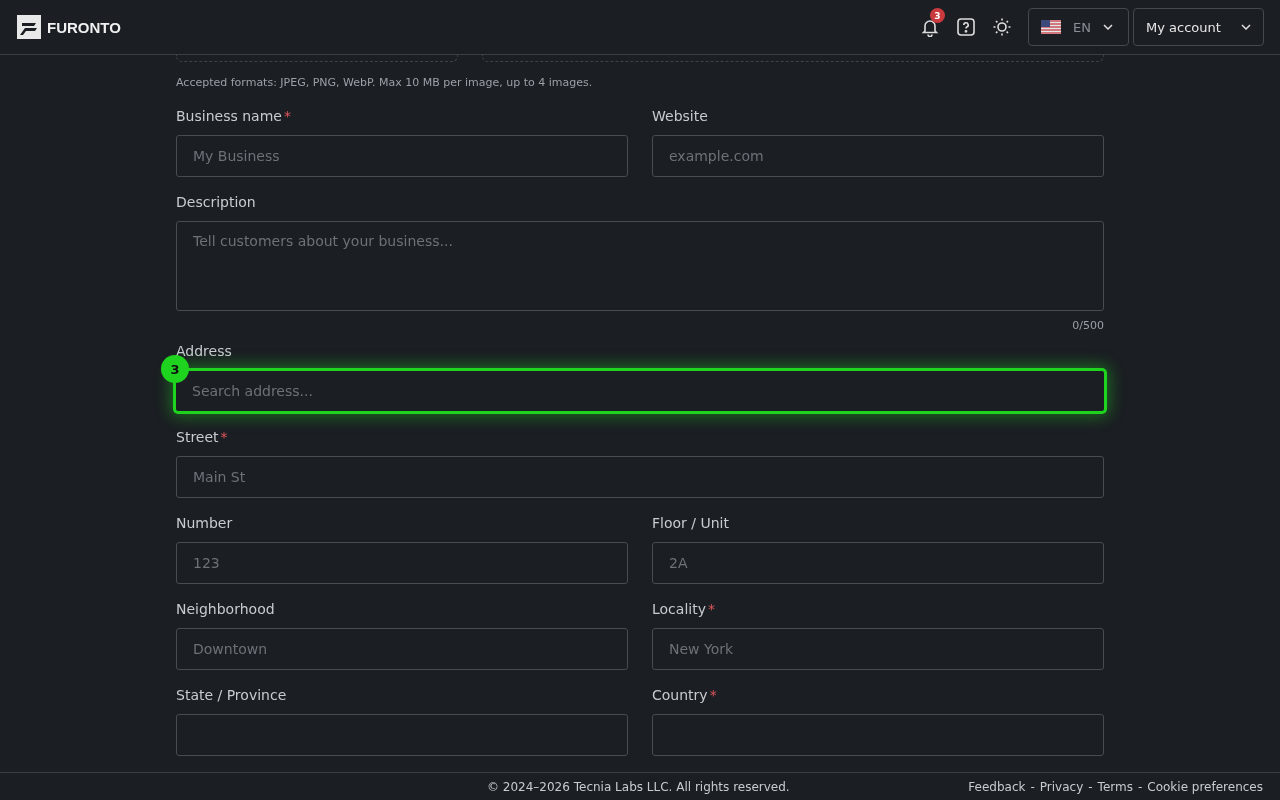 This screenshot has height=800, width=1280. Describe the element at coordinates (385, 82) in the screenshot. I see `upload-hint: Accepted formats: JPEG, PNG, WebP. Max 10 MB per image, up to 4 images.` at that location.